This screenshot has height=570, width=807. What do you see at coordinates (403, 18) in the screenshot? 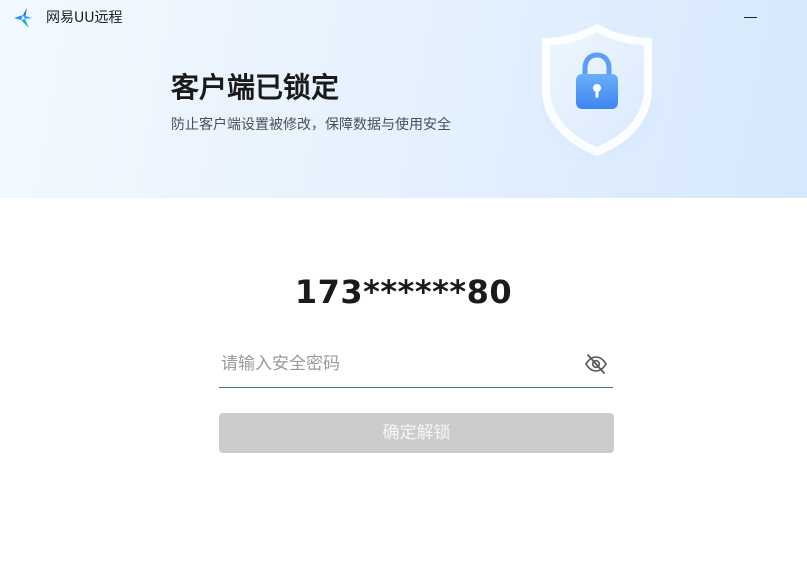
I see `title-bar: 网易UU远程` at bounding box center [403, 18].